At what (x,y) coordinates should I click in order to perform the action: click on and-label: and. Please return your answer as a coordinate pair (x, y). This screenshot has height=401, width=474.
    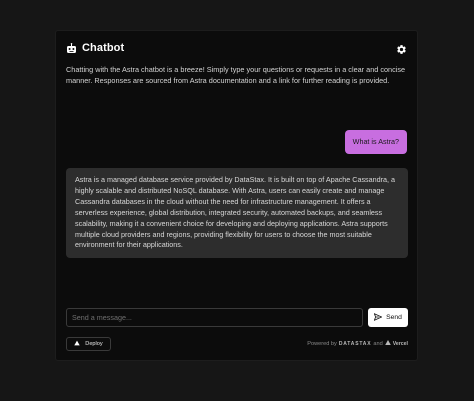
    Looking at the image, I should click on (378, 343).